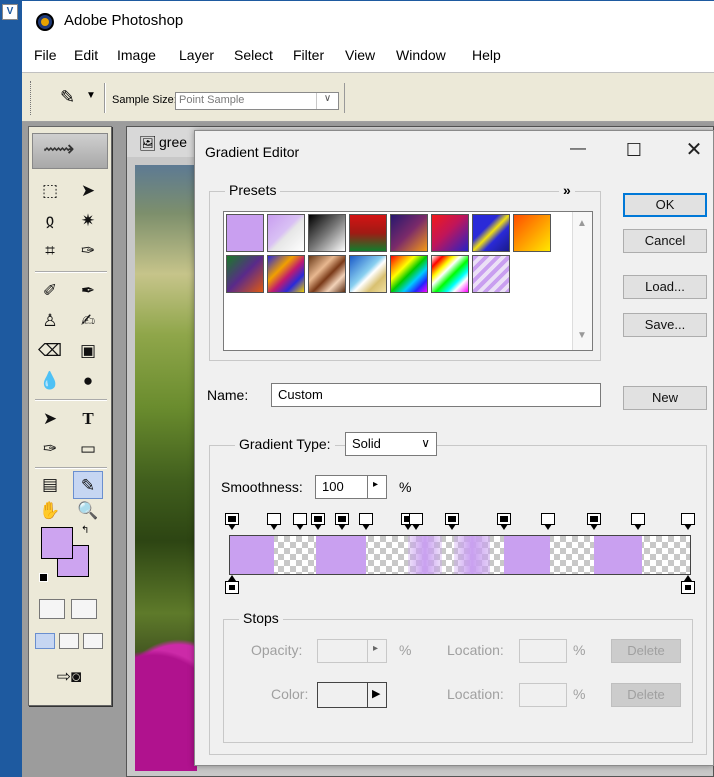  Describe the element at coordinates (50, 351) in the screenshot. I see `eraser-tool-icon: ⌫` at that location.